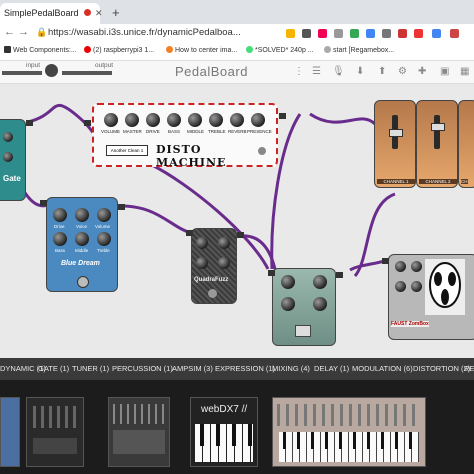  I want to click on master-volume-knob, so click(51, 70).